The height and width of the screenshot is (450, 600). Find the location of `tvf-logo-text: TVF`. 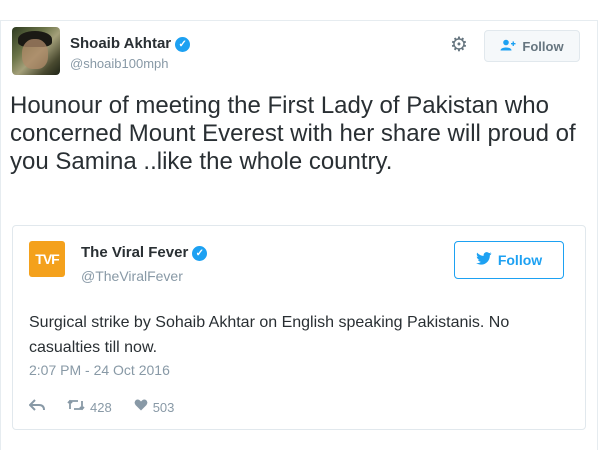

tvf-logo-text: TVF is located at coordinates (47, 259).